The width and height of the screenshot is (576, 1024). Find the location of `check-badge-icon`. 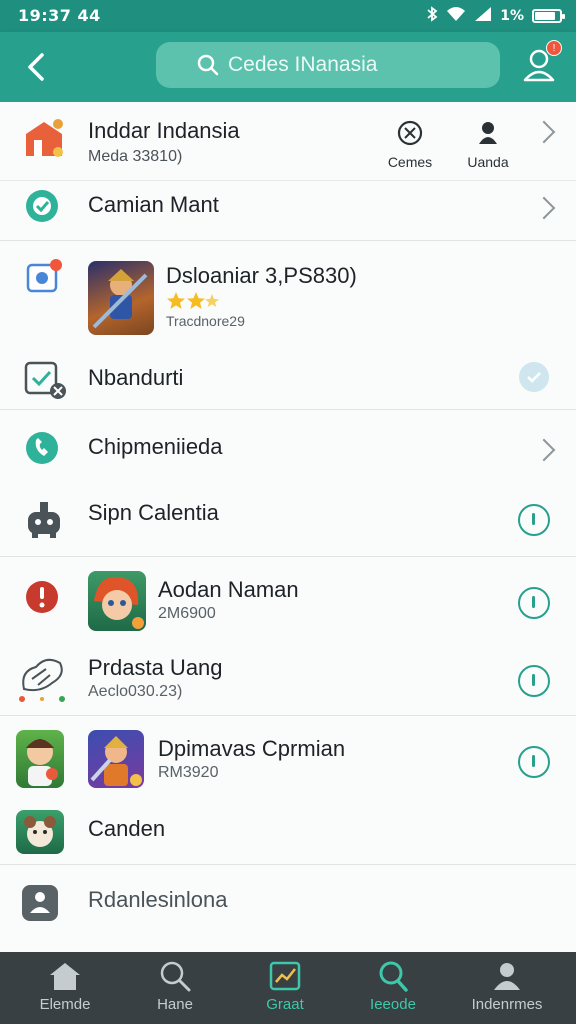

check-badge-icon is located at coordinates (42, 208).